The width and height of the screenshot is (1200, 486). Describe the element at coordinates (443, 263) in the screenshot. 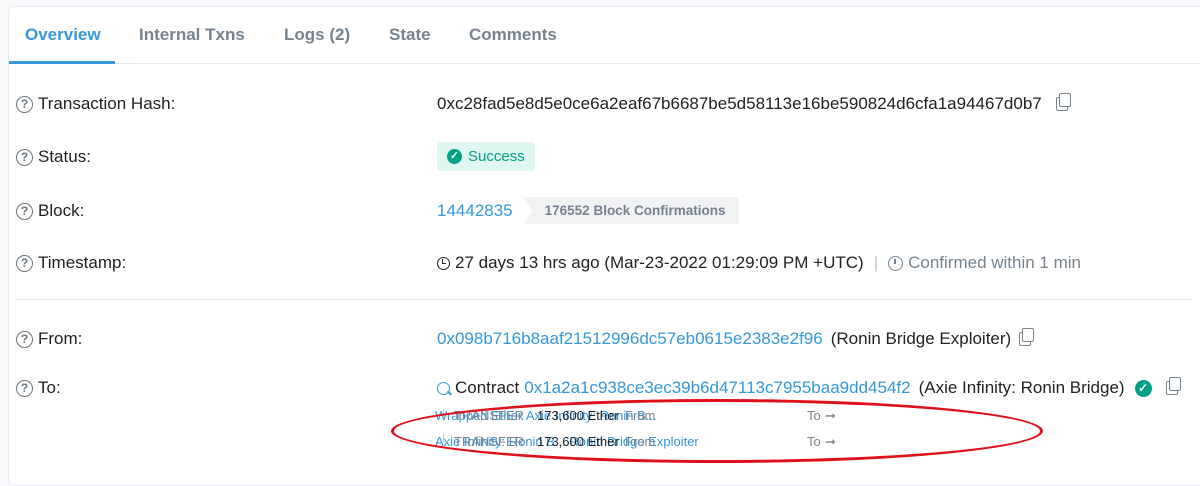

I see `clock-icon` at that location.